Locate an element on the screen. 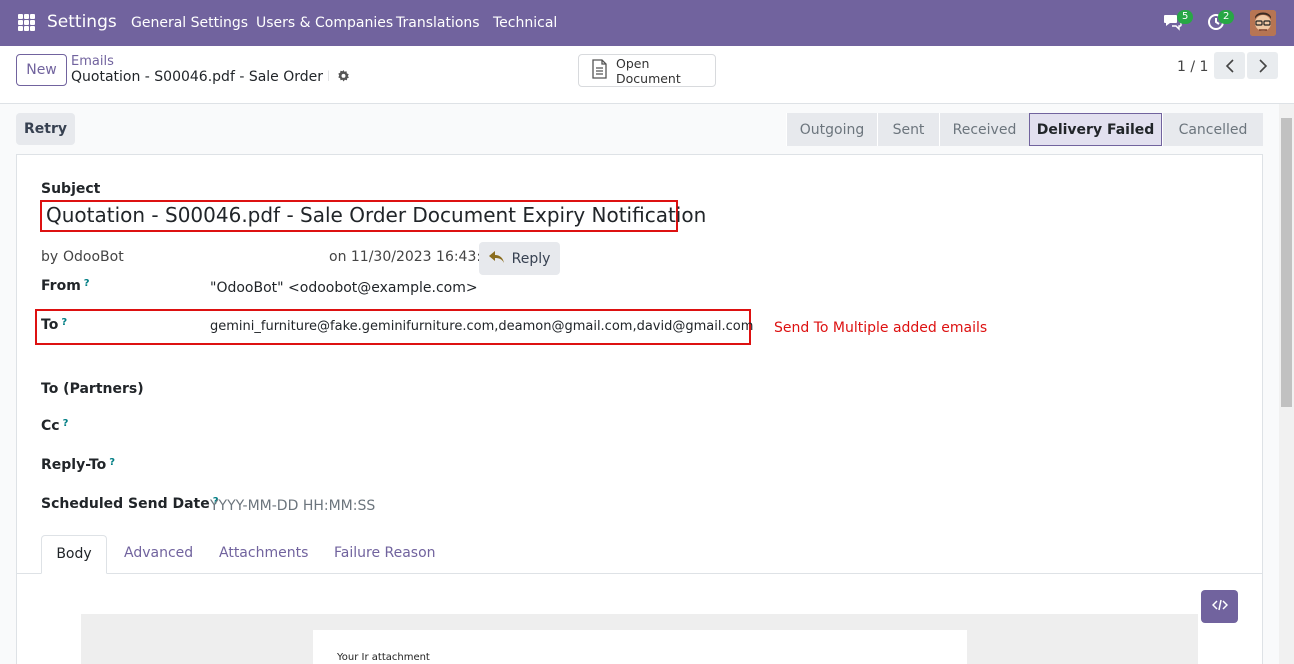  open-document-label: Open Document is located at coordinates (648, 70).